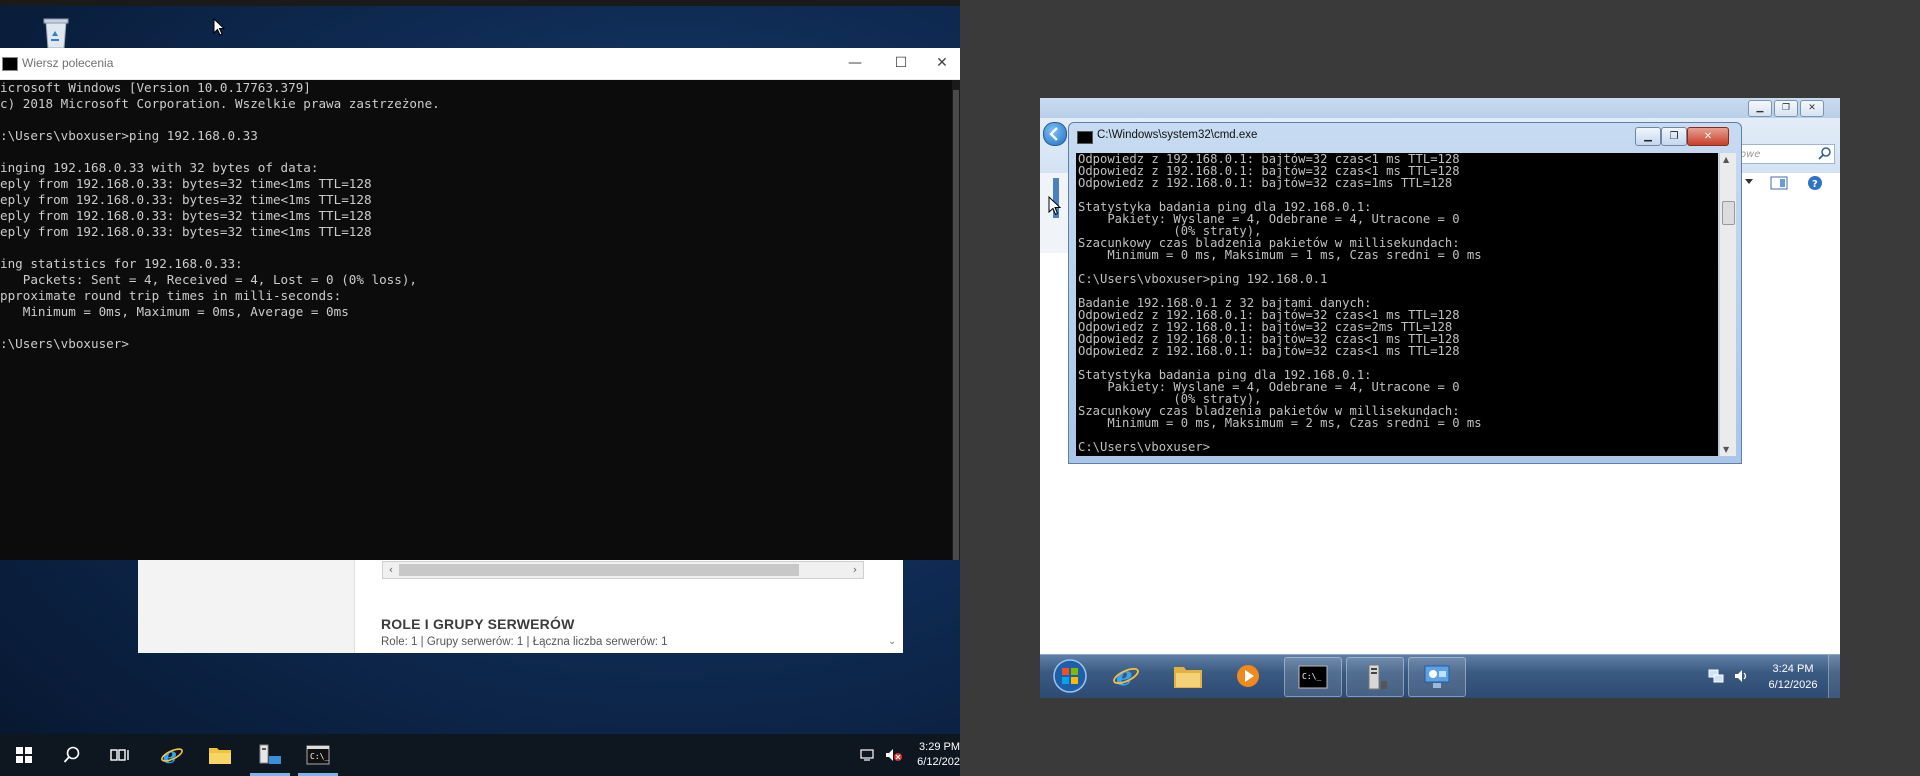 Image resolution: width=1920 pixels, height=776 pixels. I want to click on cmd-vertical-scrollbar, so click(956, 320).